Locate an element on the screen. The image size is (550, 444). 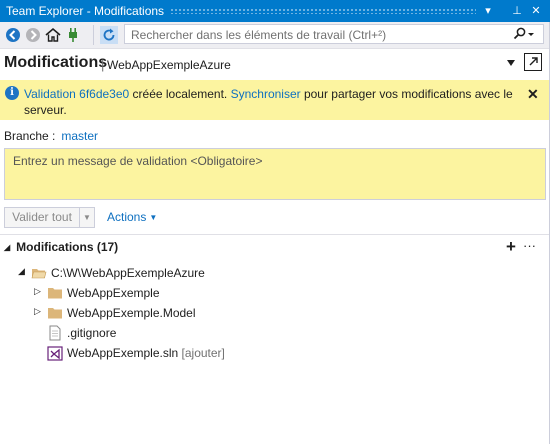
expand-triangle-icon: ◢ is located at coordinates (21, 271).